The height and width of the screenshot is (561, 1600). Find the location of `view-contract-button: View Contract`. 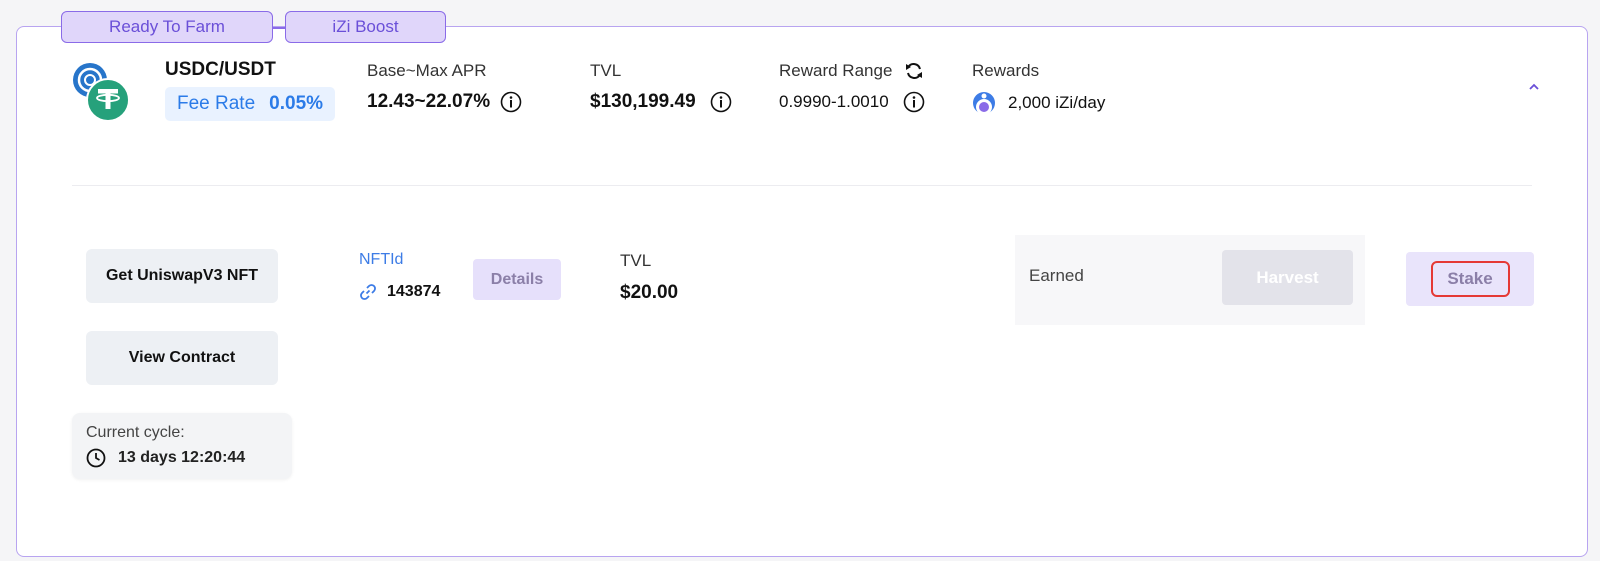

view-contract-button: View Contract is located at coordinates (182, 358).